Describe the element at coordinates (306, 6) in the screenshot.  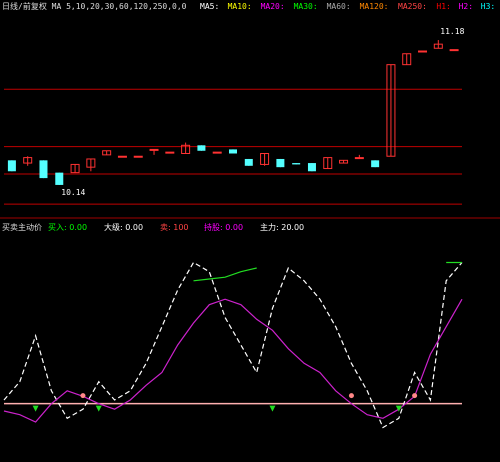
I see `ma-indicator: MA30:` at that location.